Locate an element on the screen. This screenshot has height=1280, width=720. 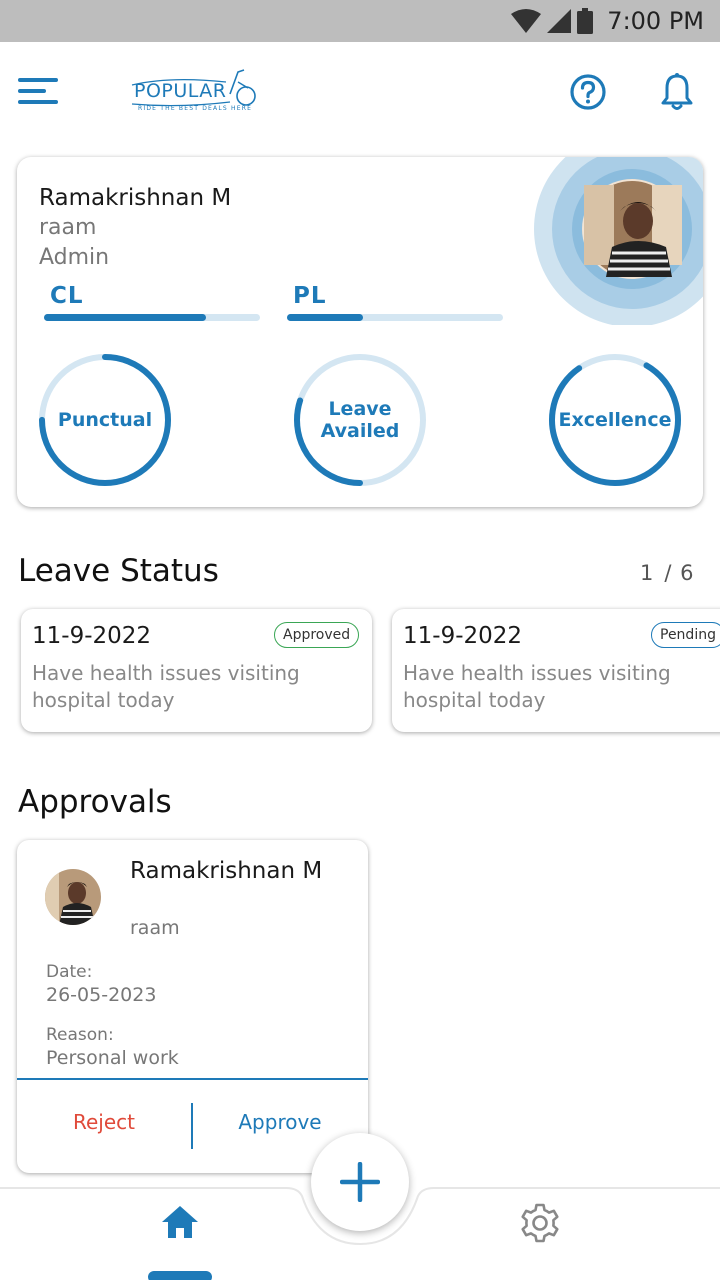
status-bar: 7:00 PM is located at coordinates (360, 21).